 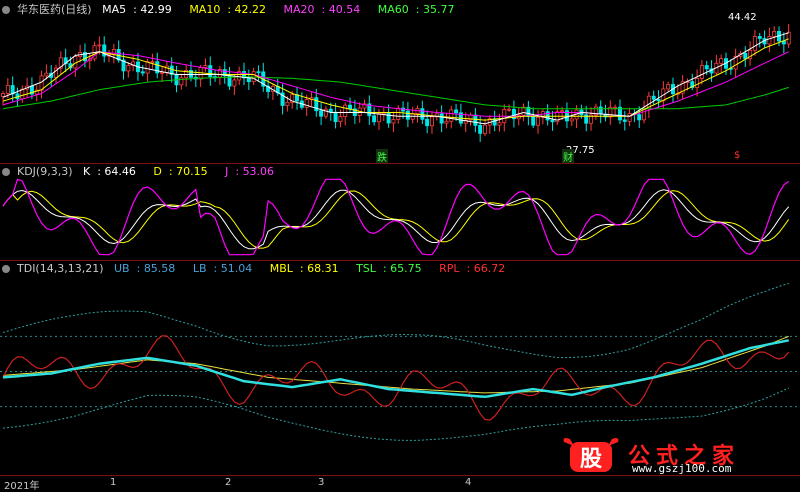 I want to click on watermark-logo: 股 公式之家 www.gszj100.com, so click(x=677, y=455).